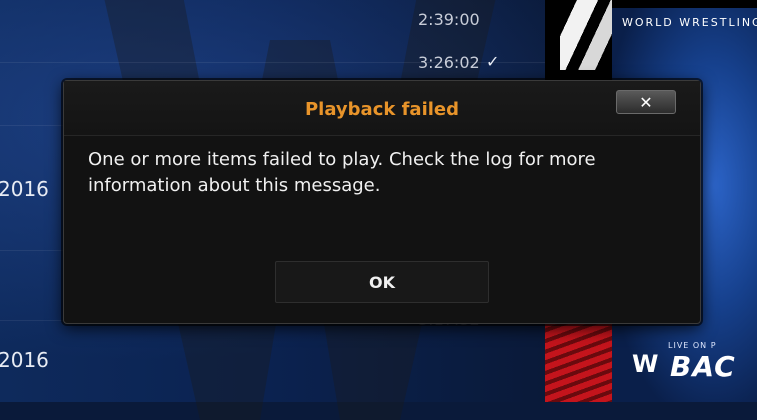  What do you see at coordinates (692, 345) in the screenshot?
I see `poster-live-text: LIVE ON P` at bounding box center [692, 345].